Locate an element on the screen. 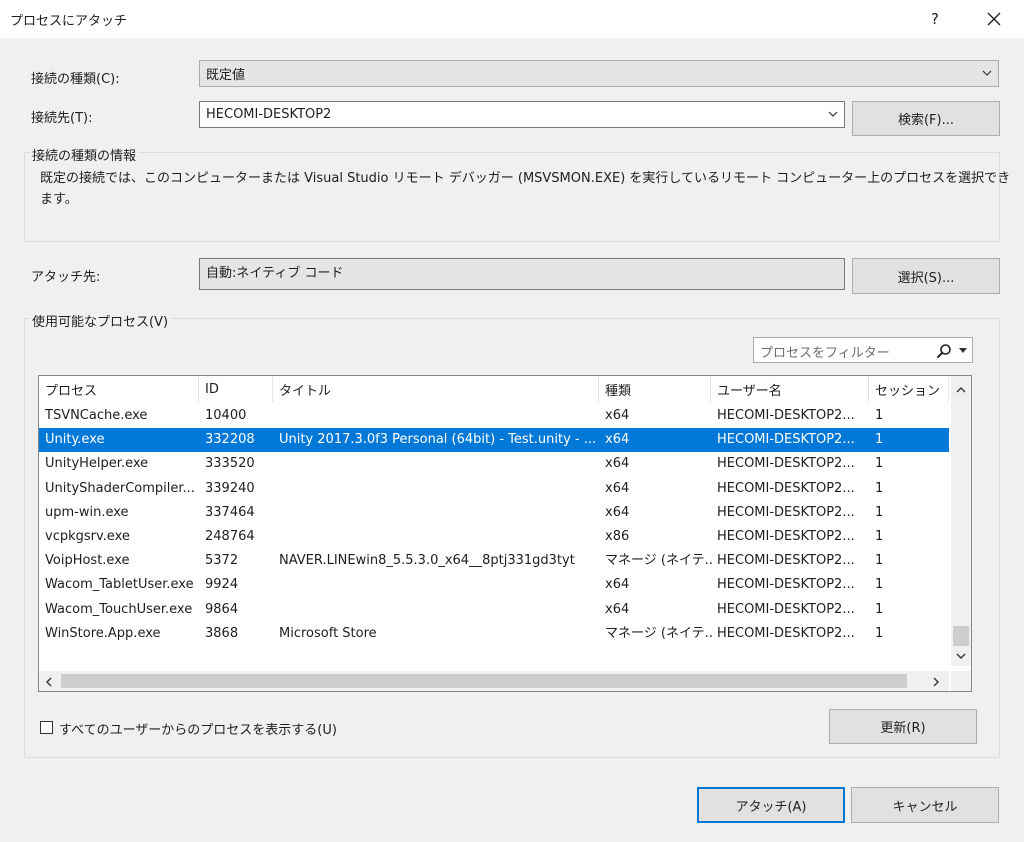  chevron-up-icon is located at coordinates (961, 389).